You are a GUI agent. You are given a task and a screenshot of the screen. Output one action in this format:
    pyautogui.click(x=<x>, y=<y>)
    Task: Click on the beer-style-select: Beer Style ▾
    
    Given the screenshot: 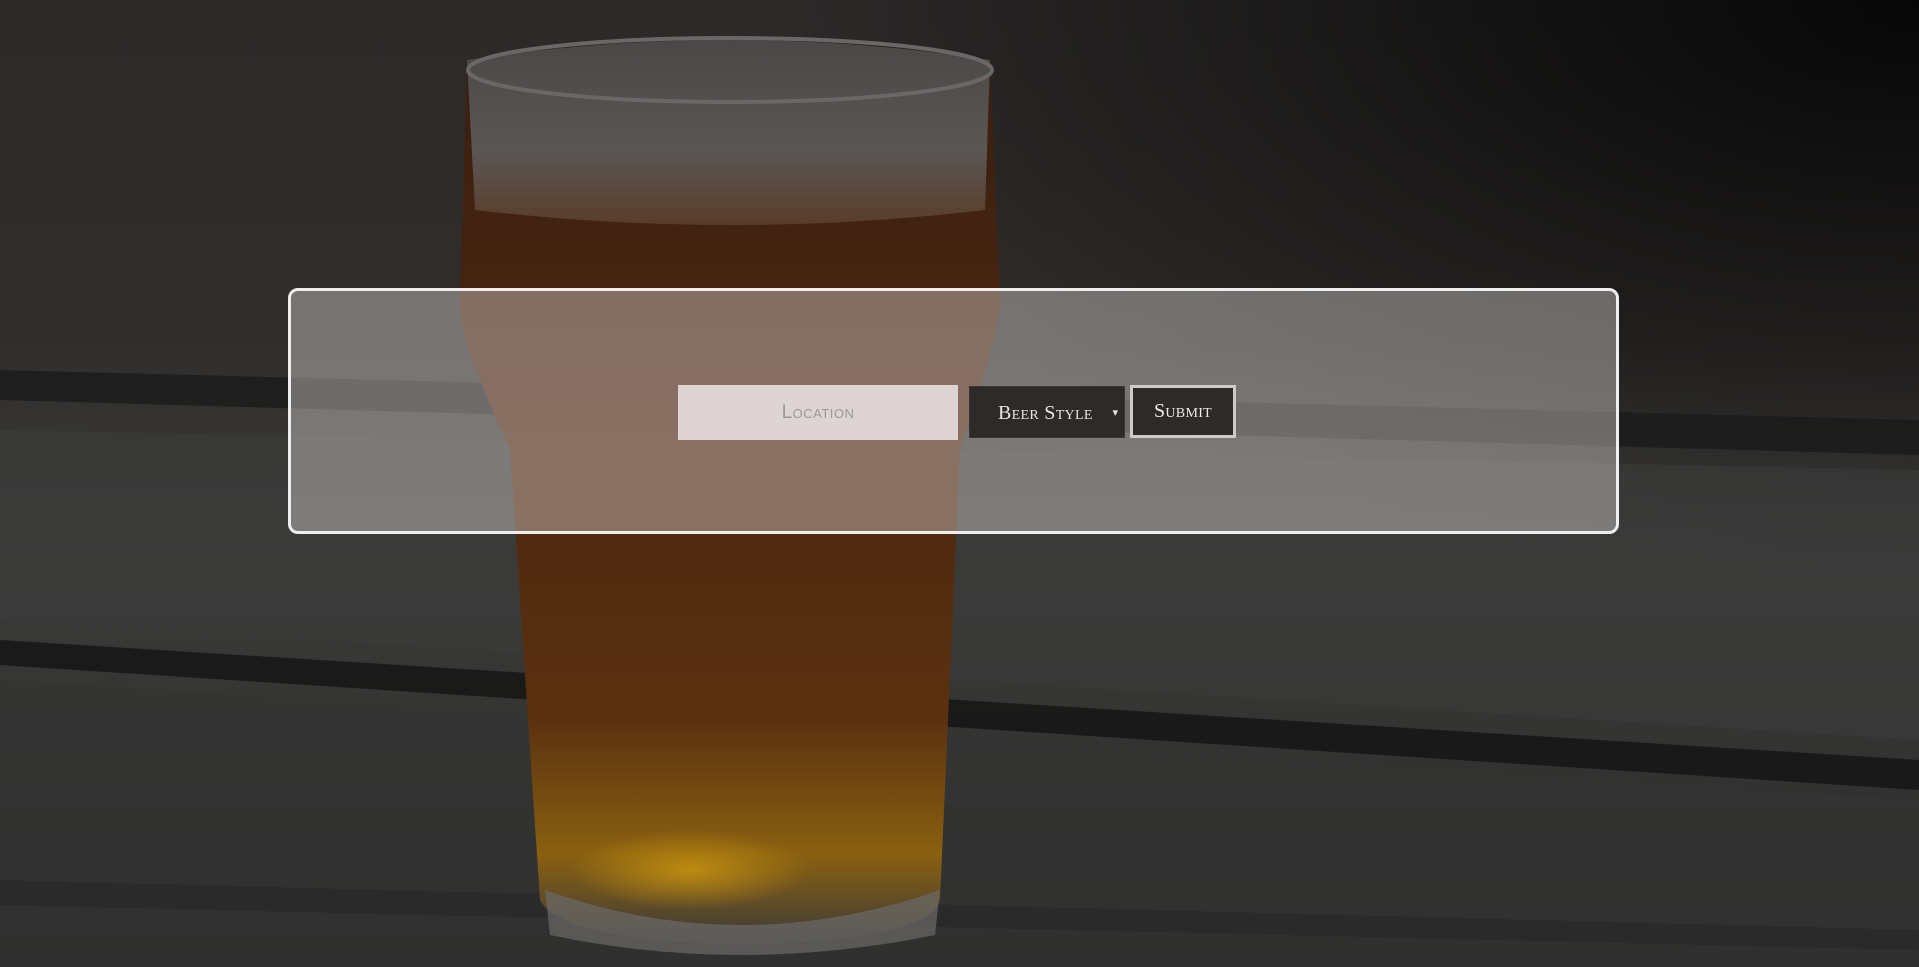 What is the action you would take?
    pyautogui.click(x=1047, y=412)
    